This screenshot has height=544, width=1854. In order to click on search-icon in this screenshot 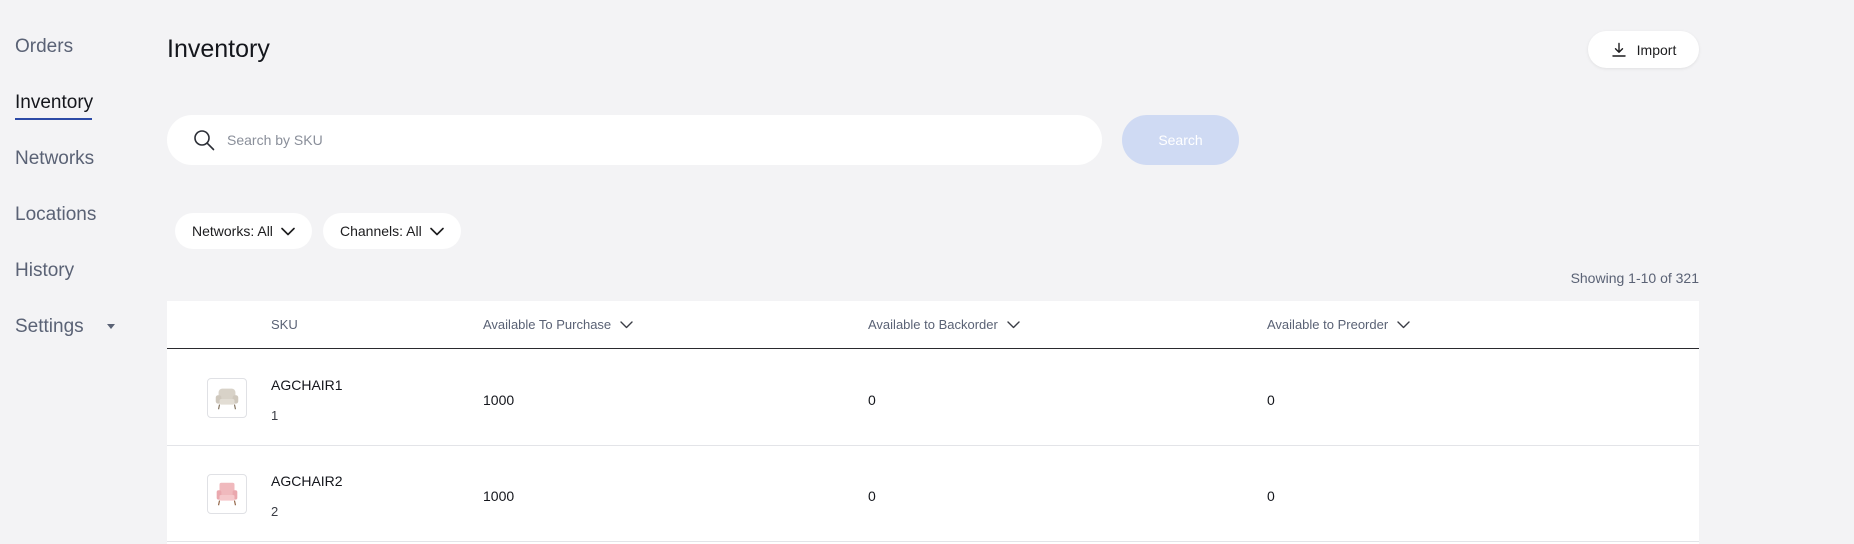, I will do `click(204, 140)`.